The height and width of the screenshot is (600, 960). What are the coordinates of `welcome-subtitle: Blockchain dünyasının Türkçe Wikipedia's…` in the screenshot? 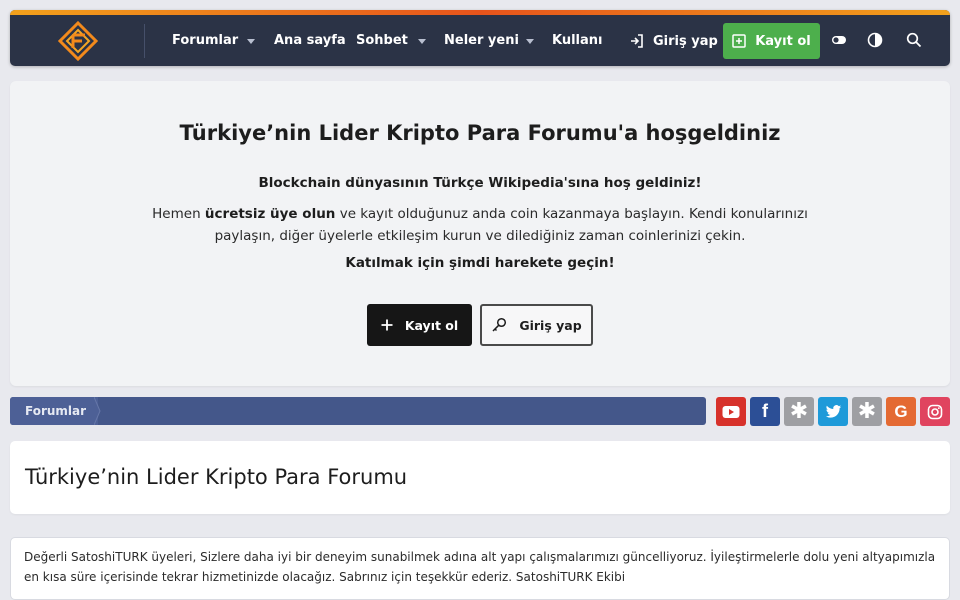 It's located at (480, 183).